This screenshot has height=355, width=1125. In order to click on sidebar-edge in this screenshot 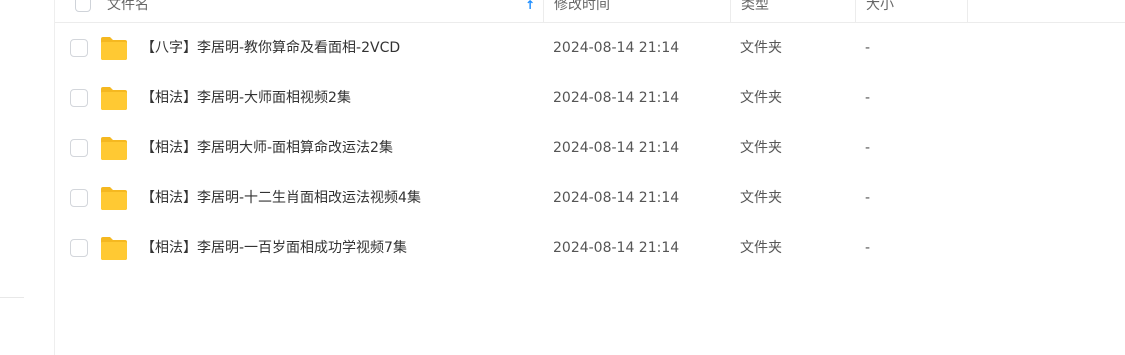, I will do `click(27, 177)`.